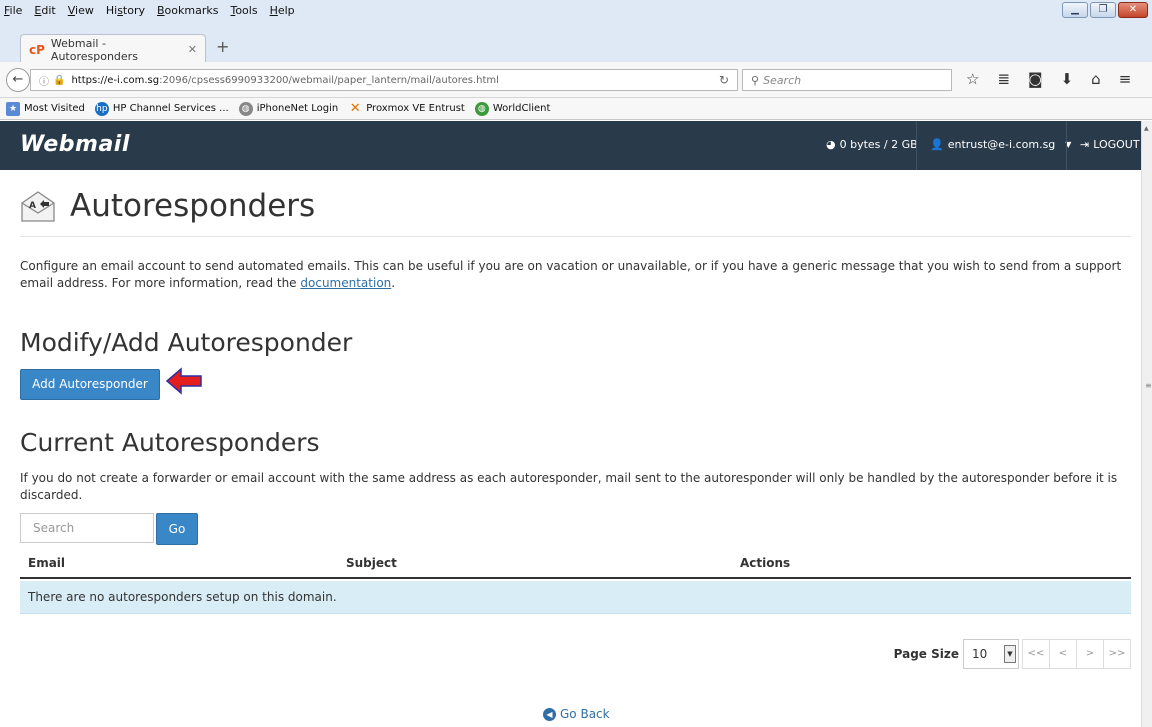 This screenshot has height=727, width=1152. What do you see at coordinates (549, 714) in the screenshot?
I see `arrow-left-circle-icon: ◀` at bounding box center [549, 714].